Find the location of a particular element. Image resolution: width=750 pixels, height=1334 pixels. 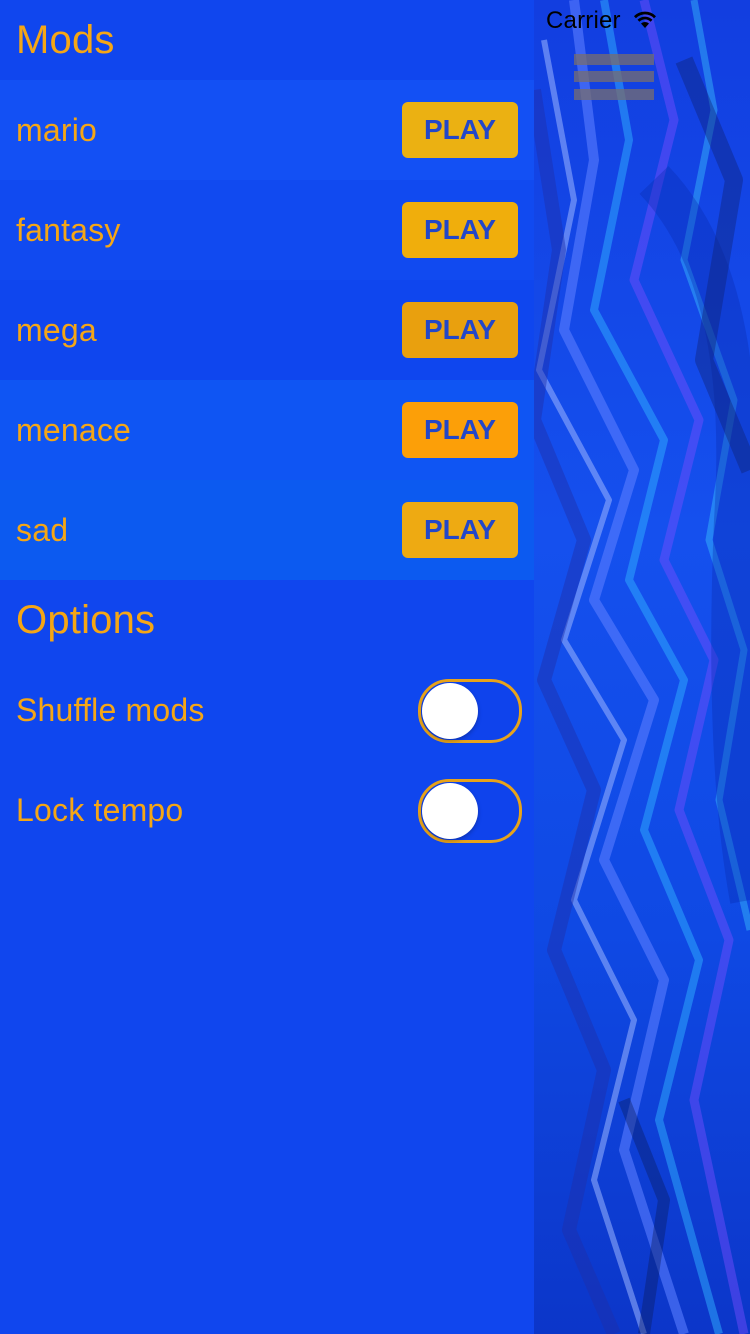

mod-row-sad: sad PLAY is located at coordinates (267, 530).